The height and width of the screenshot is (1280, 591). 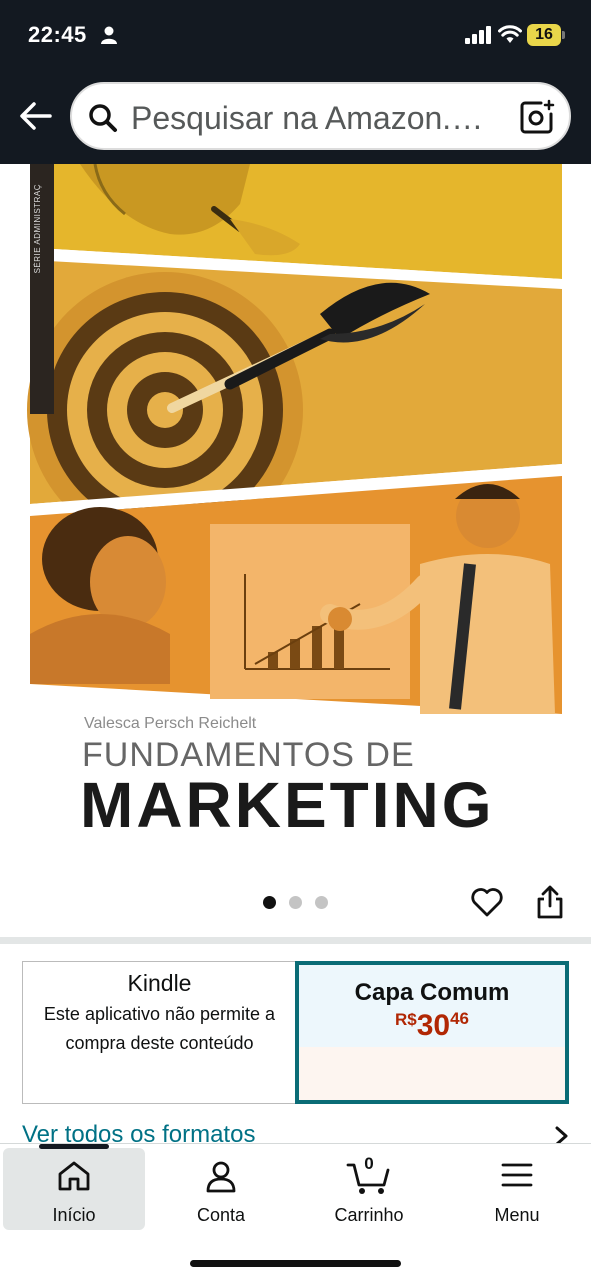 What do you see at coordinates (295, 35) in the screenshot?
I see `status-bar: 22:45 16` at bounding box center [295, 35].